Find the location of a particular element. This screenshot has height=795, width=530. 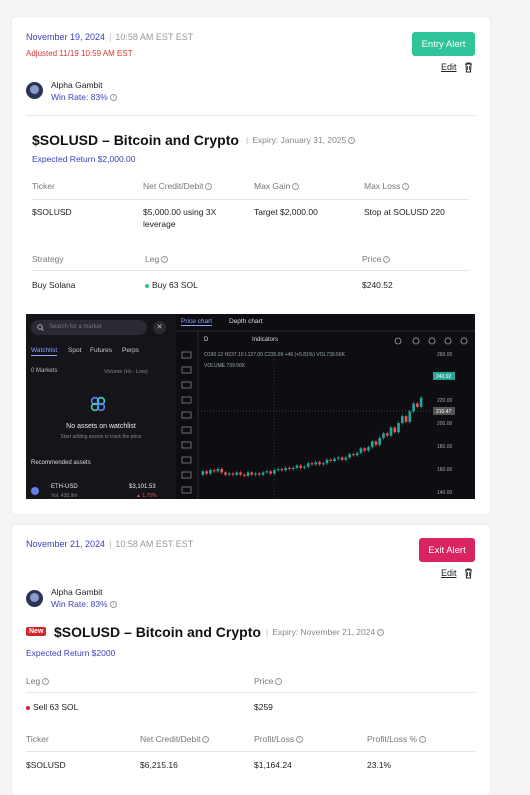

tab-spot: Spot is located at coordinates (74, 350).